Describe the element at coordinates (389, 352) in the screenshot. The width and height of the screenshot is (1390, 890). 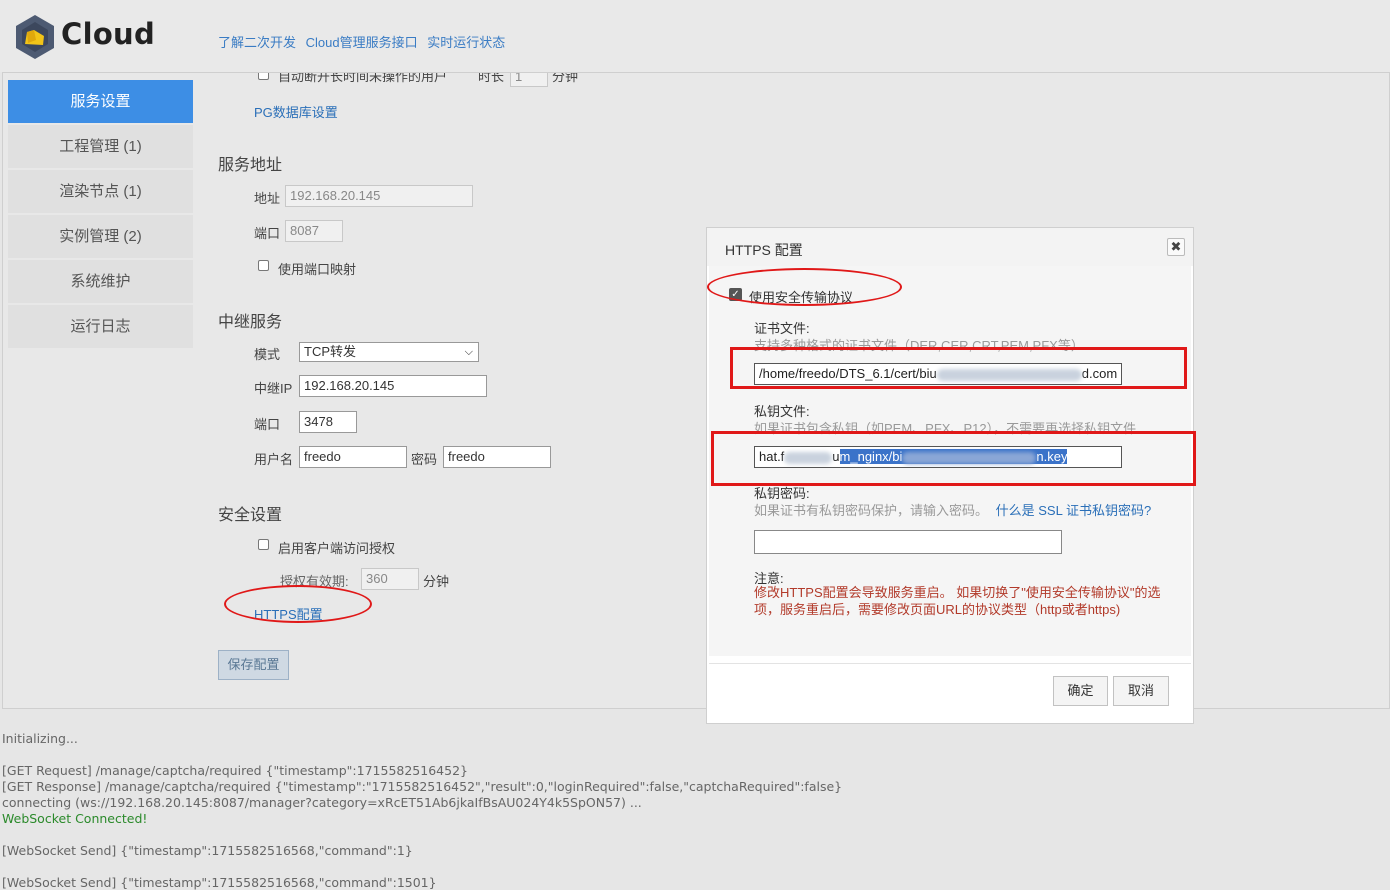
I see `mode-select: TCP转发 ⌵` at that location.